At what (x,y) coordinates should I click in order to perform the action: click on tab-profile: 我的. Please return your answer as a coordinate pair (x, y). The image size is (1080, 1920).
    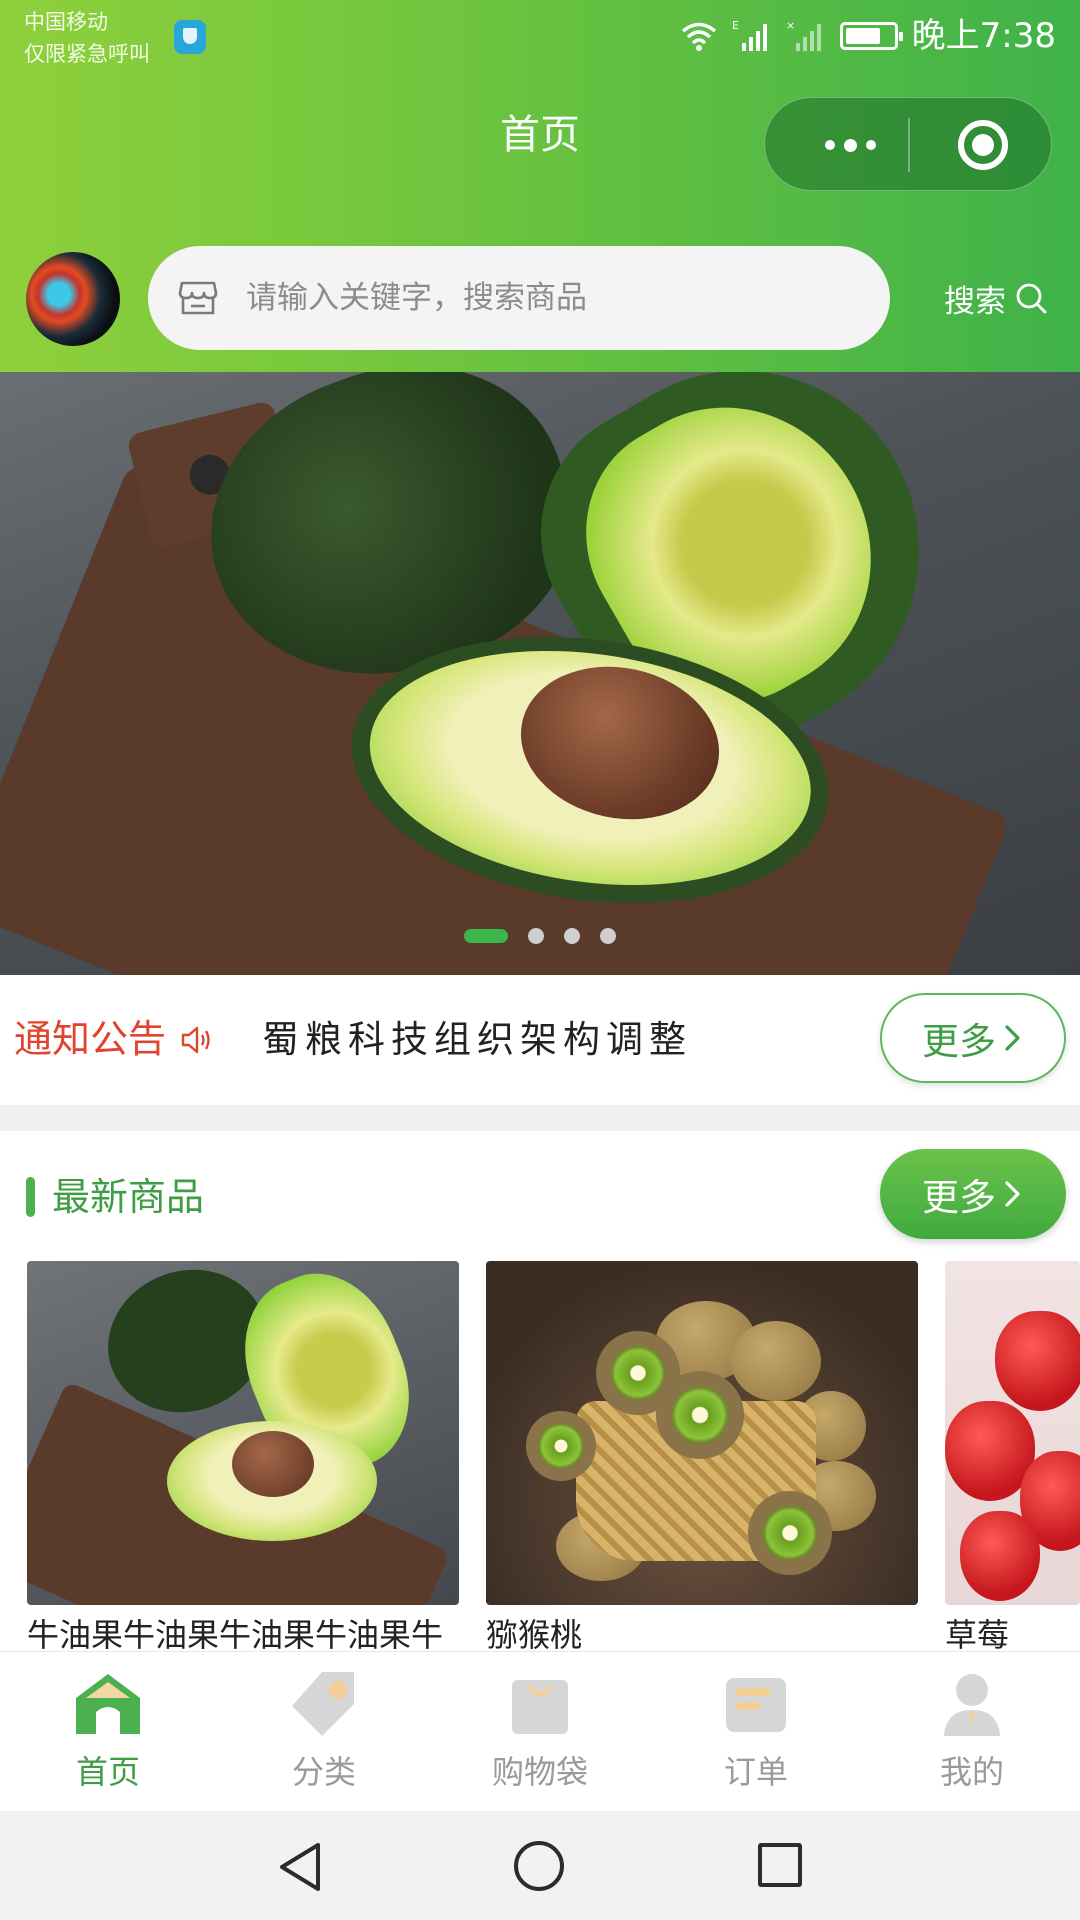
    Looking at the image, I should click on (972, 1731).